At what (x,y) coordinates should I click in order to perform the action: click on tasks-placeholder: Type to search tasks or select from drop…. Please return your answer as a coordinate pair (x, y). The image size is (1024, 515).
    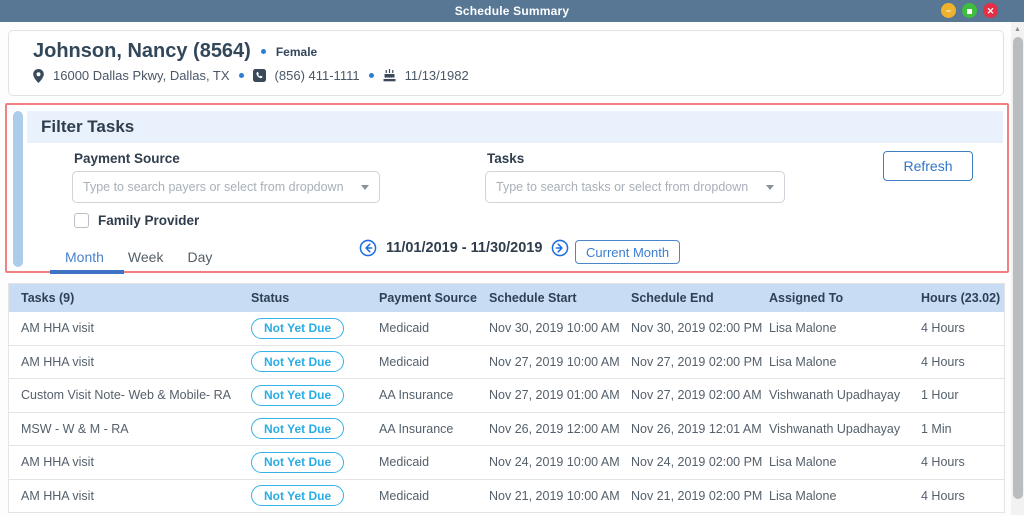
    Looking at the image, I should click on (622, 187).